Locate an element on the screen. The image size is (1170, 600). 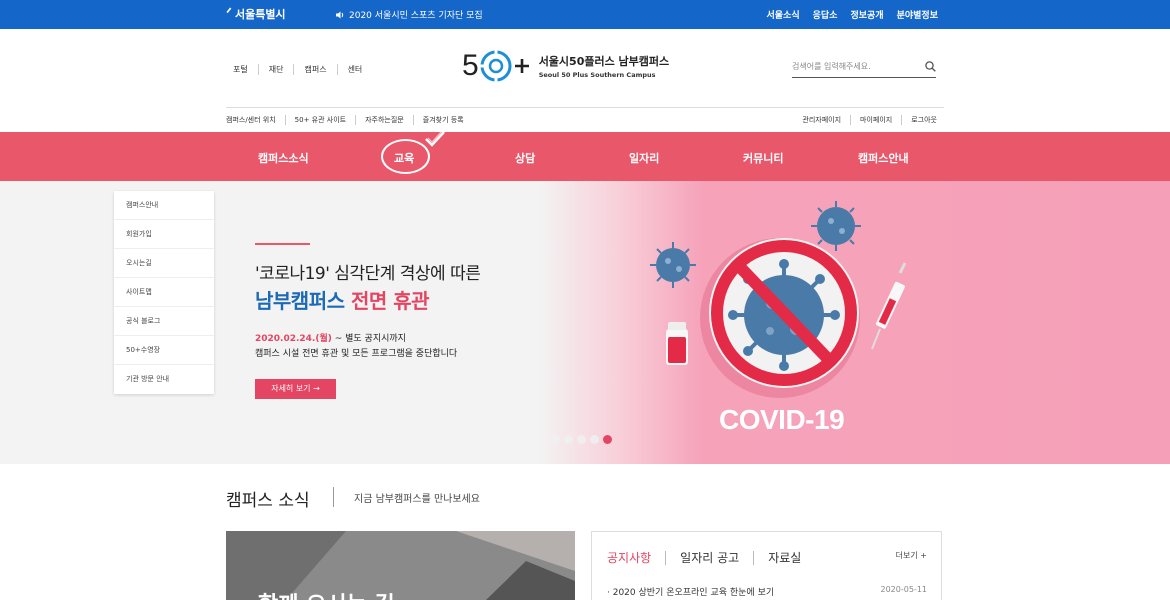
hero-accent-line is located at coordinates (282, 244).